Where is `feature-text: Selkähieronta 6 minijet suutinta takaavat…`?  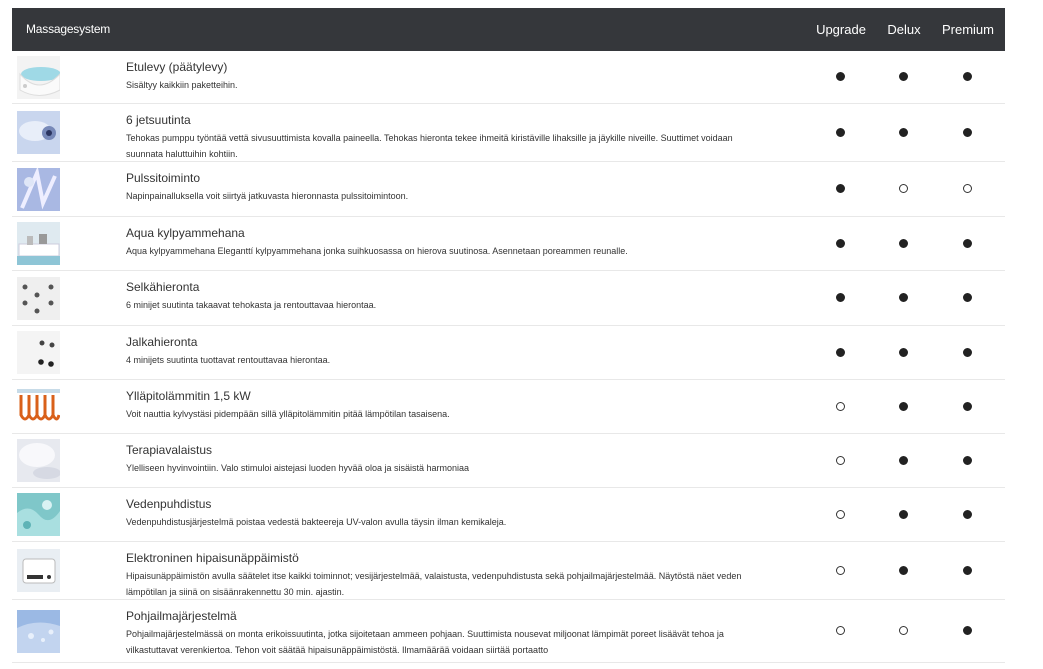
feature-text: Selkähieronta 6 minijet suutinta takaavat… is located at coordinates (456, 296).